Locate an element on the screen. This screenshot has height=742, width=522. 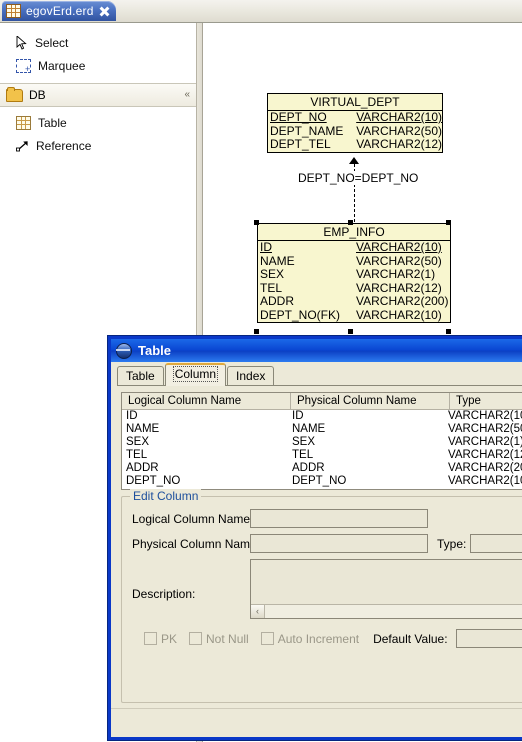
palette-drawer-db: DB « is located at coordinates (98, 95).